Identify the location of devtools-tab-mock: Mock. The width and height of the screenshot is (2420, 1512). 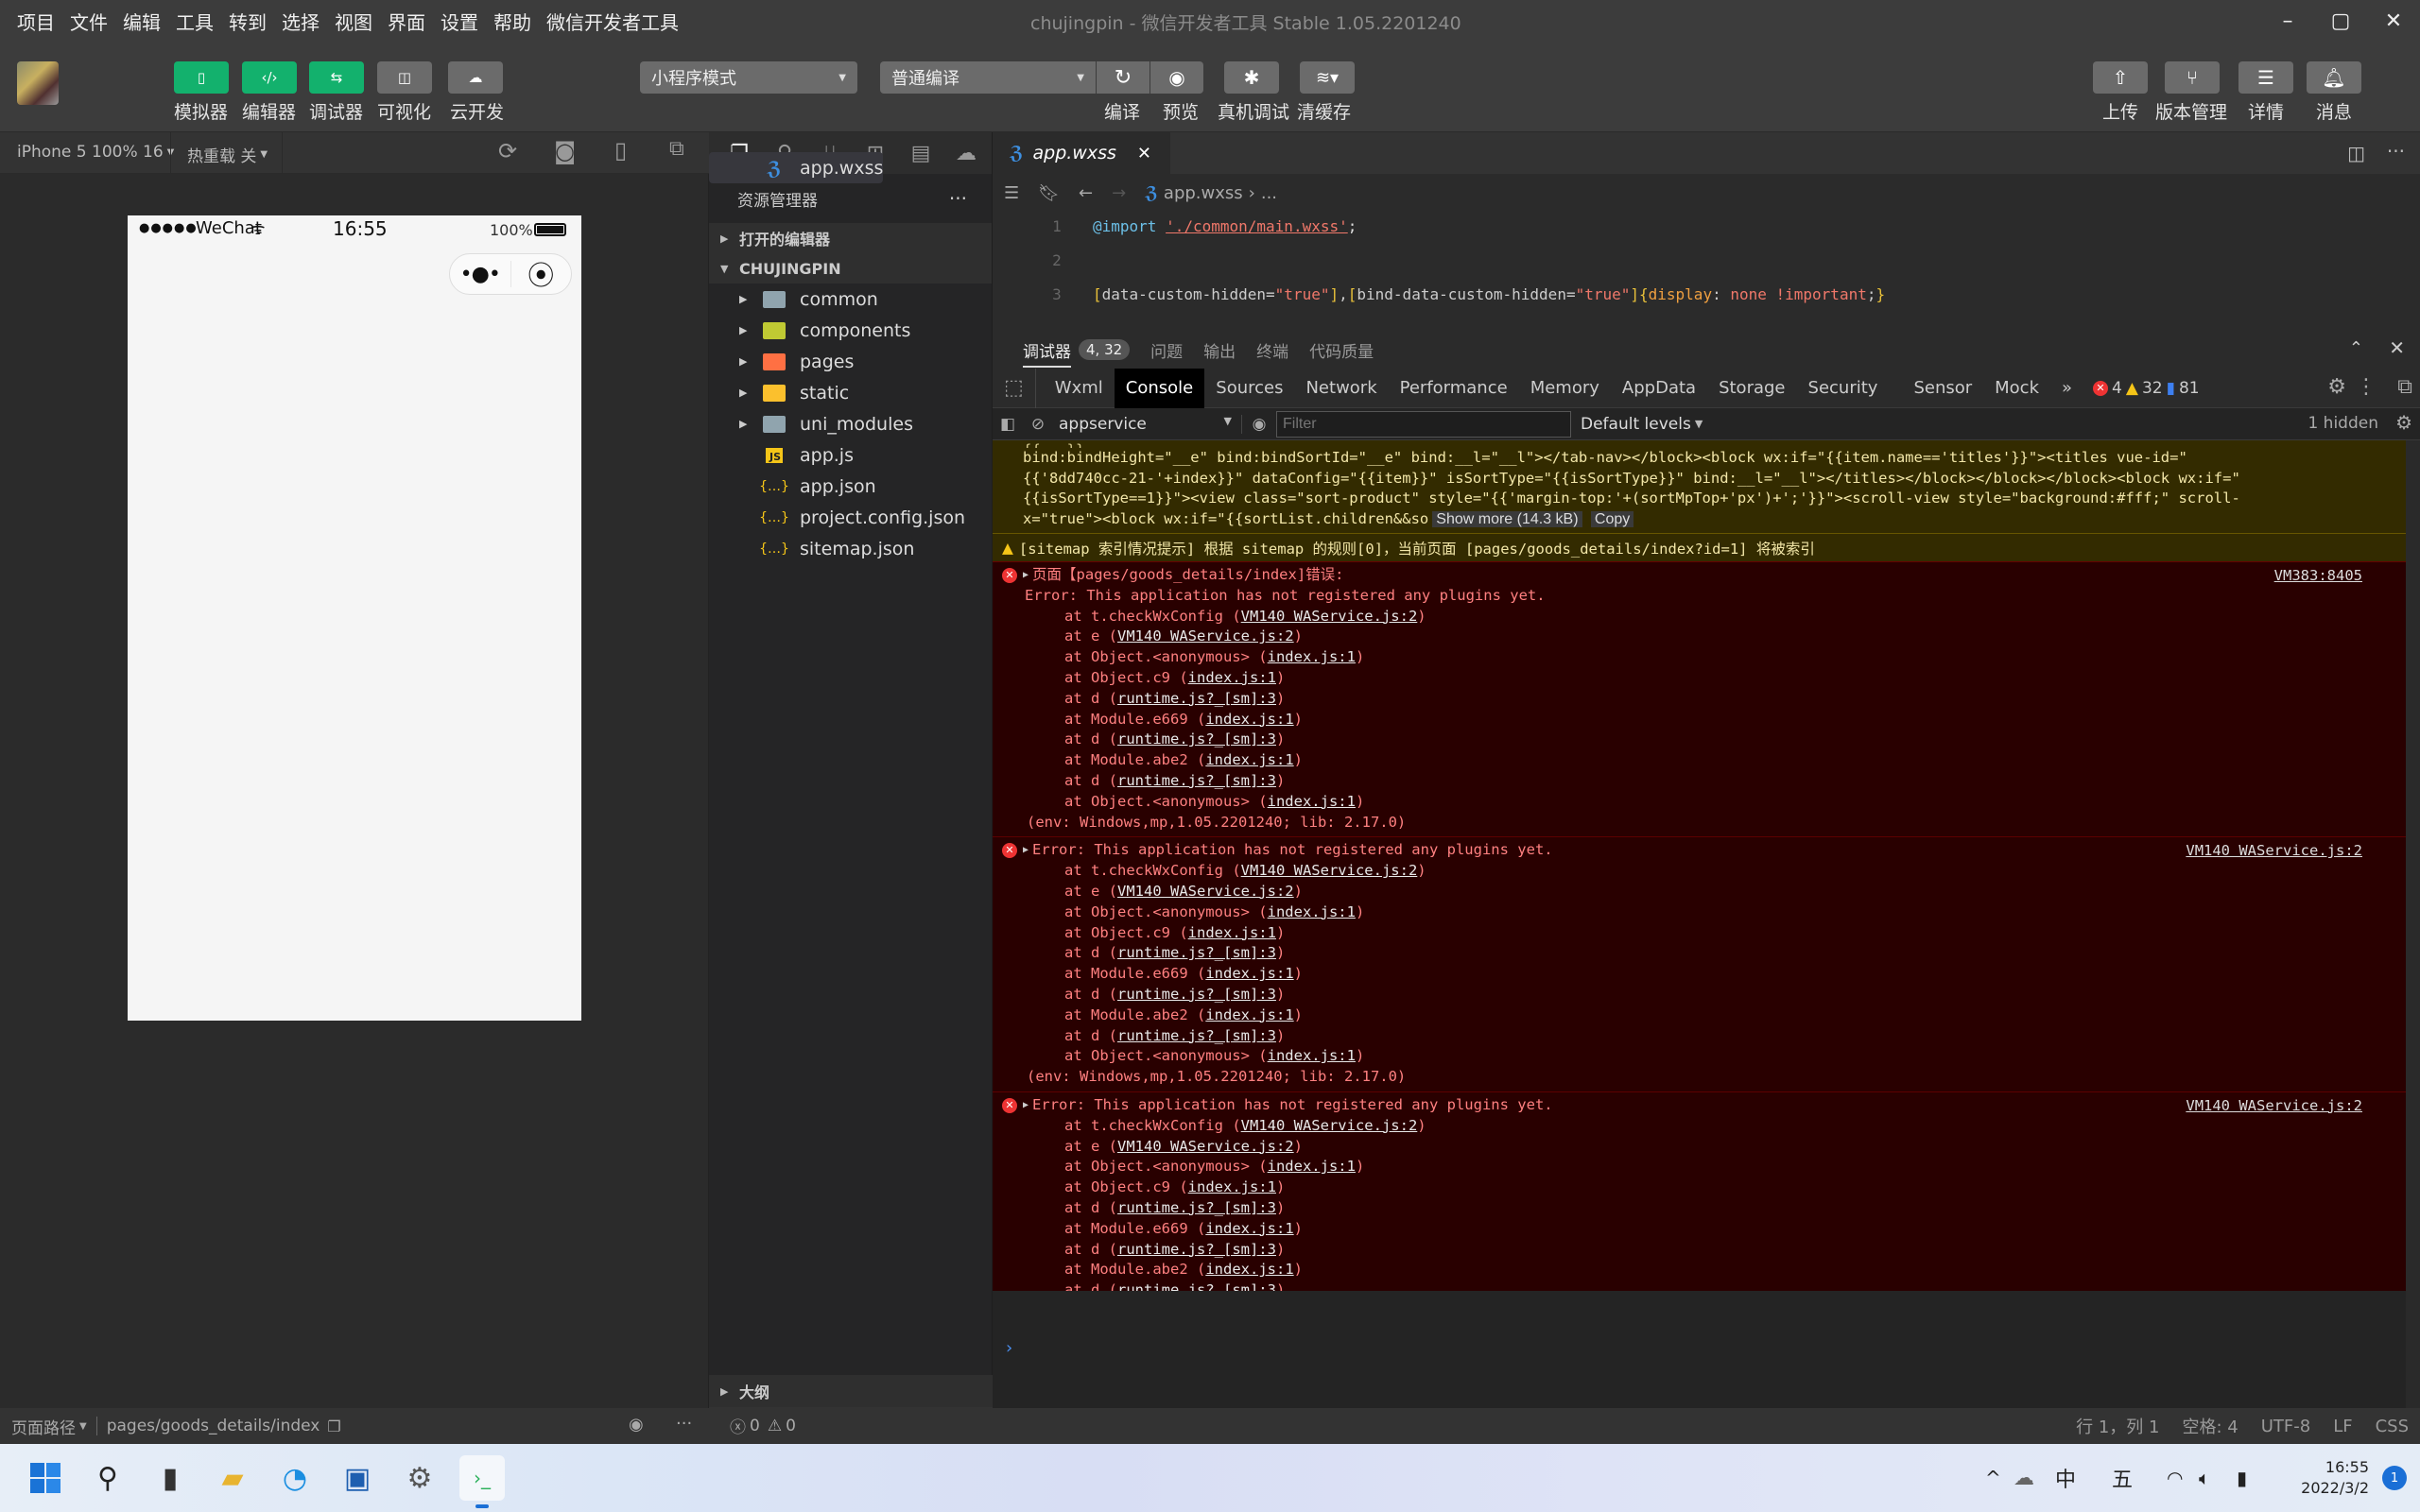
(2017, 388).